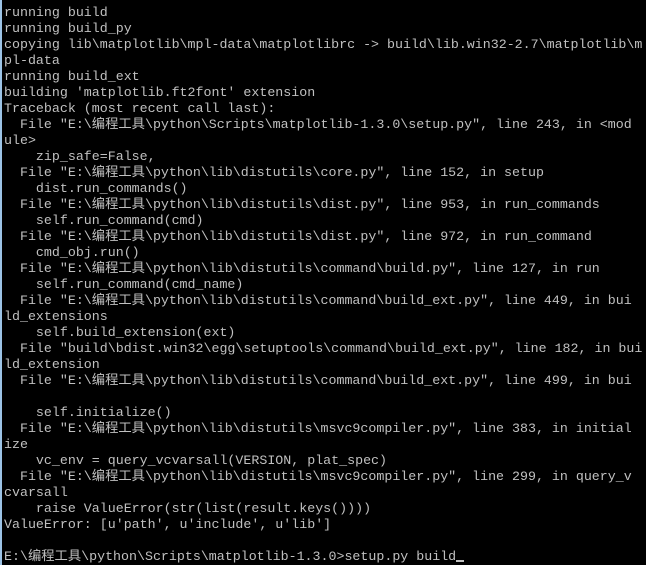  Describe the element at coordinates (36, 492) in the screenshot. I see `console-line: cvarsall` at that location.